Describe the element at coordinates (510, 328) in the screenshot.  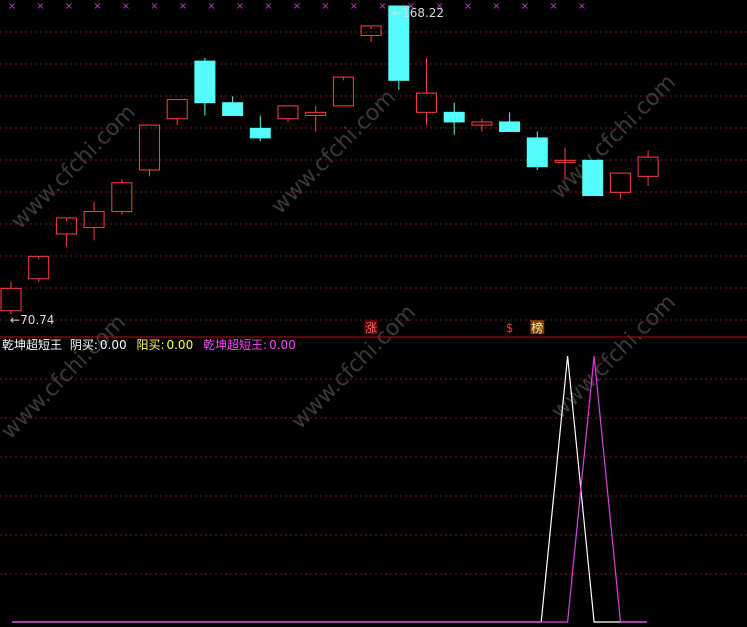
I see `signal-badge: $` at that location.